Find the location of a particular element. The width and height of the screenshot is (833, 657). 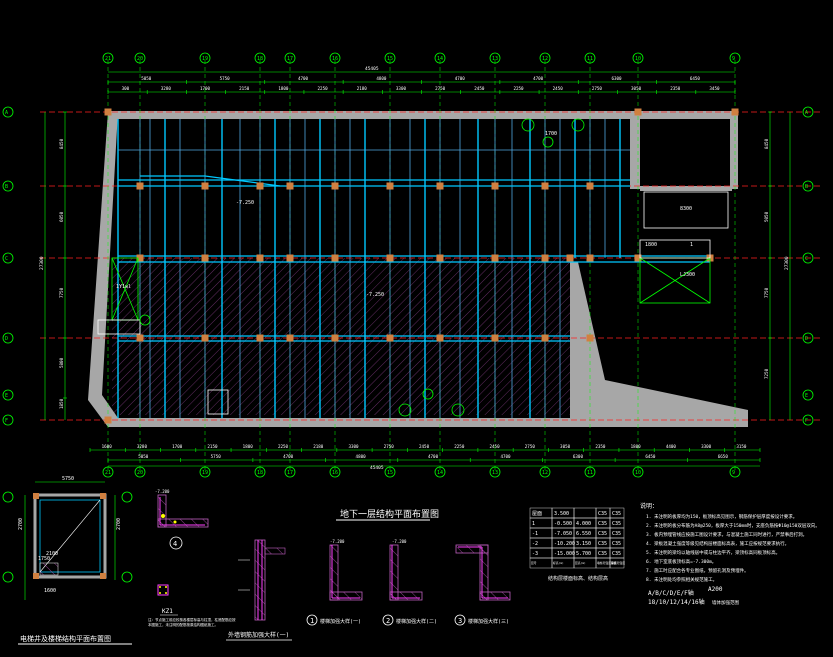

table-text-3-0: -2 is located at coordinates (535, 544).